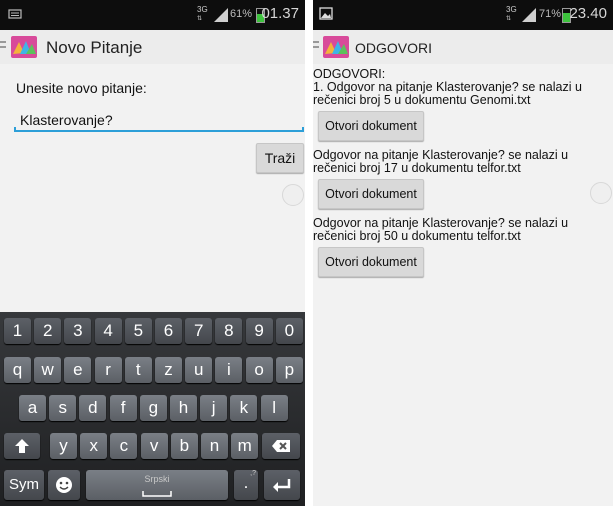 The width and height of the screenshot is (613, 506). What do you see at coordinates (289, 370) in the screenshot?
I see `letter-key-p: p` at bounding box center [289, 370].